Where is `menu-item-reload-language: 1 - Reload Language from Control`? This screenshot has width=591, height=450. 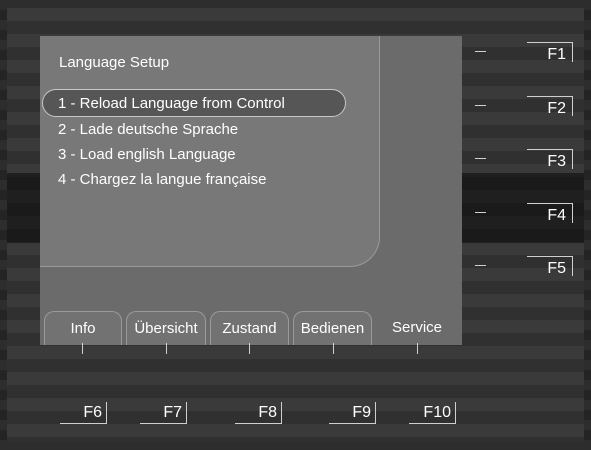
menu-item-reload-language: 1 - Reload Language from Control is located at coordinates (194, 103).